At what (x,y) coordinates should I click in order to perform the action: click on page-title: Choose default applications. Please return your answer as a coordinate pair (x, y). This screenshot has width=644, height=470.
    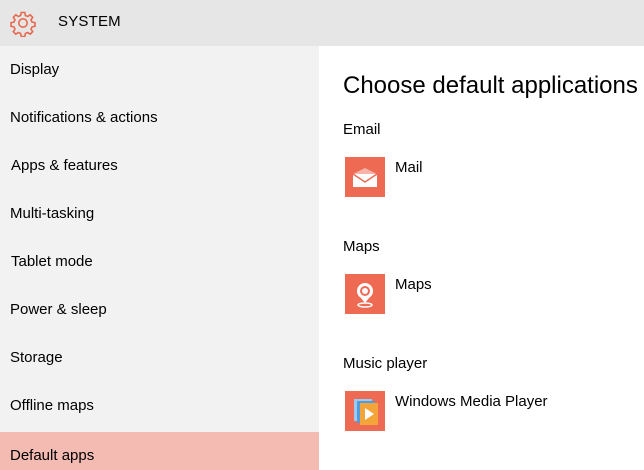
    Looking at the image, I should click on (490, 85).